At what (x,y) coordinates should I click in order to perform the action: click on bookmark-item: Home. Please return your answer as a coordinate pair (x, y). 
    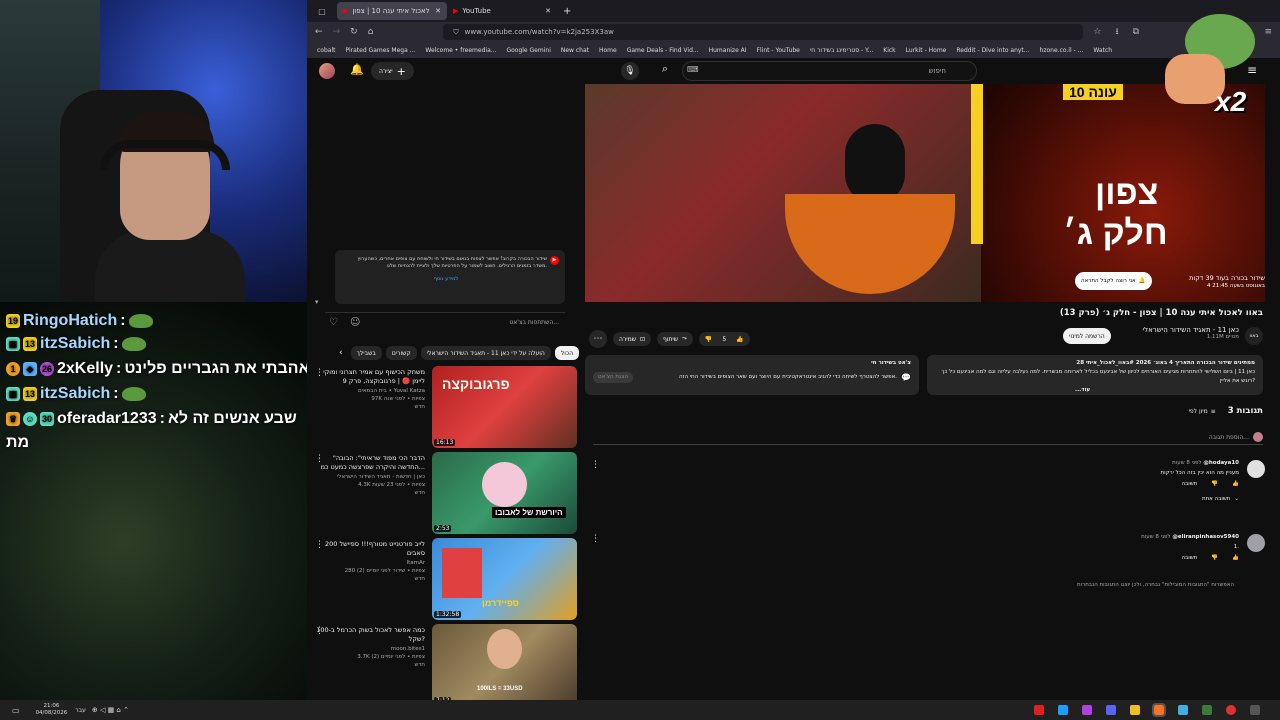
    Looking at the image, I should click on (608, 50).